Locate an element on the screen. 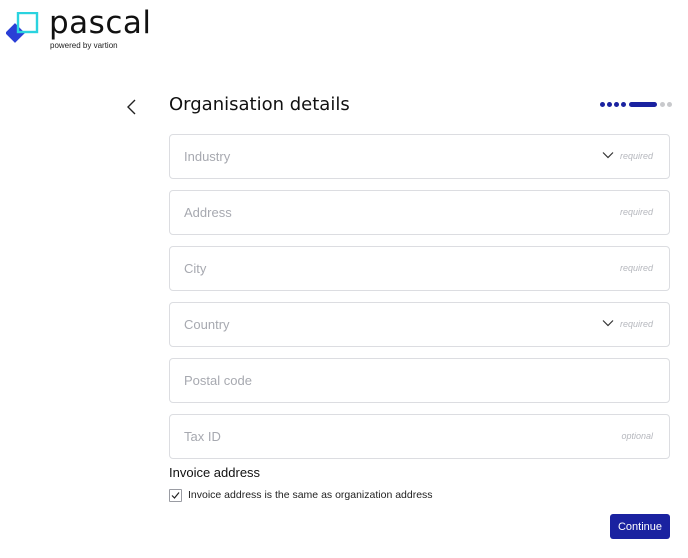  country-placeholder: Country is located at coordinates (207, 324).